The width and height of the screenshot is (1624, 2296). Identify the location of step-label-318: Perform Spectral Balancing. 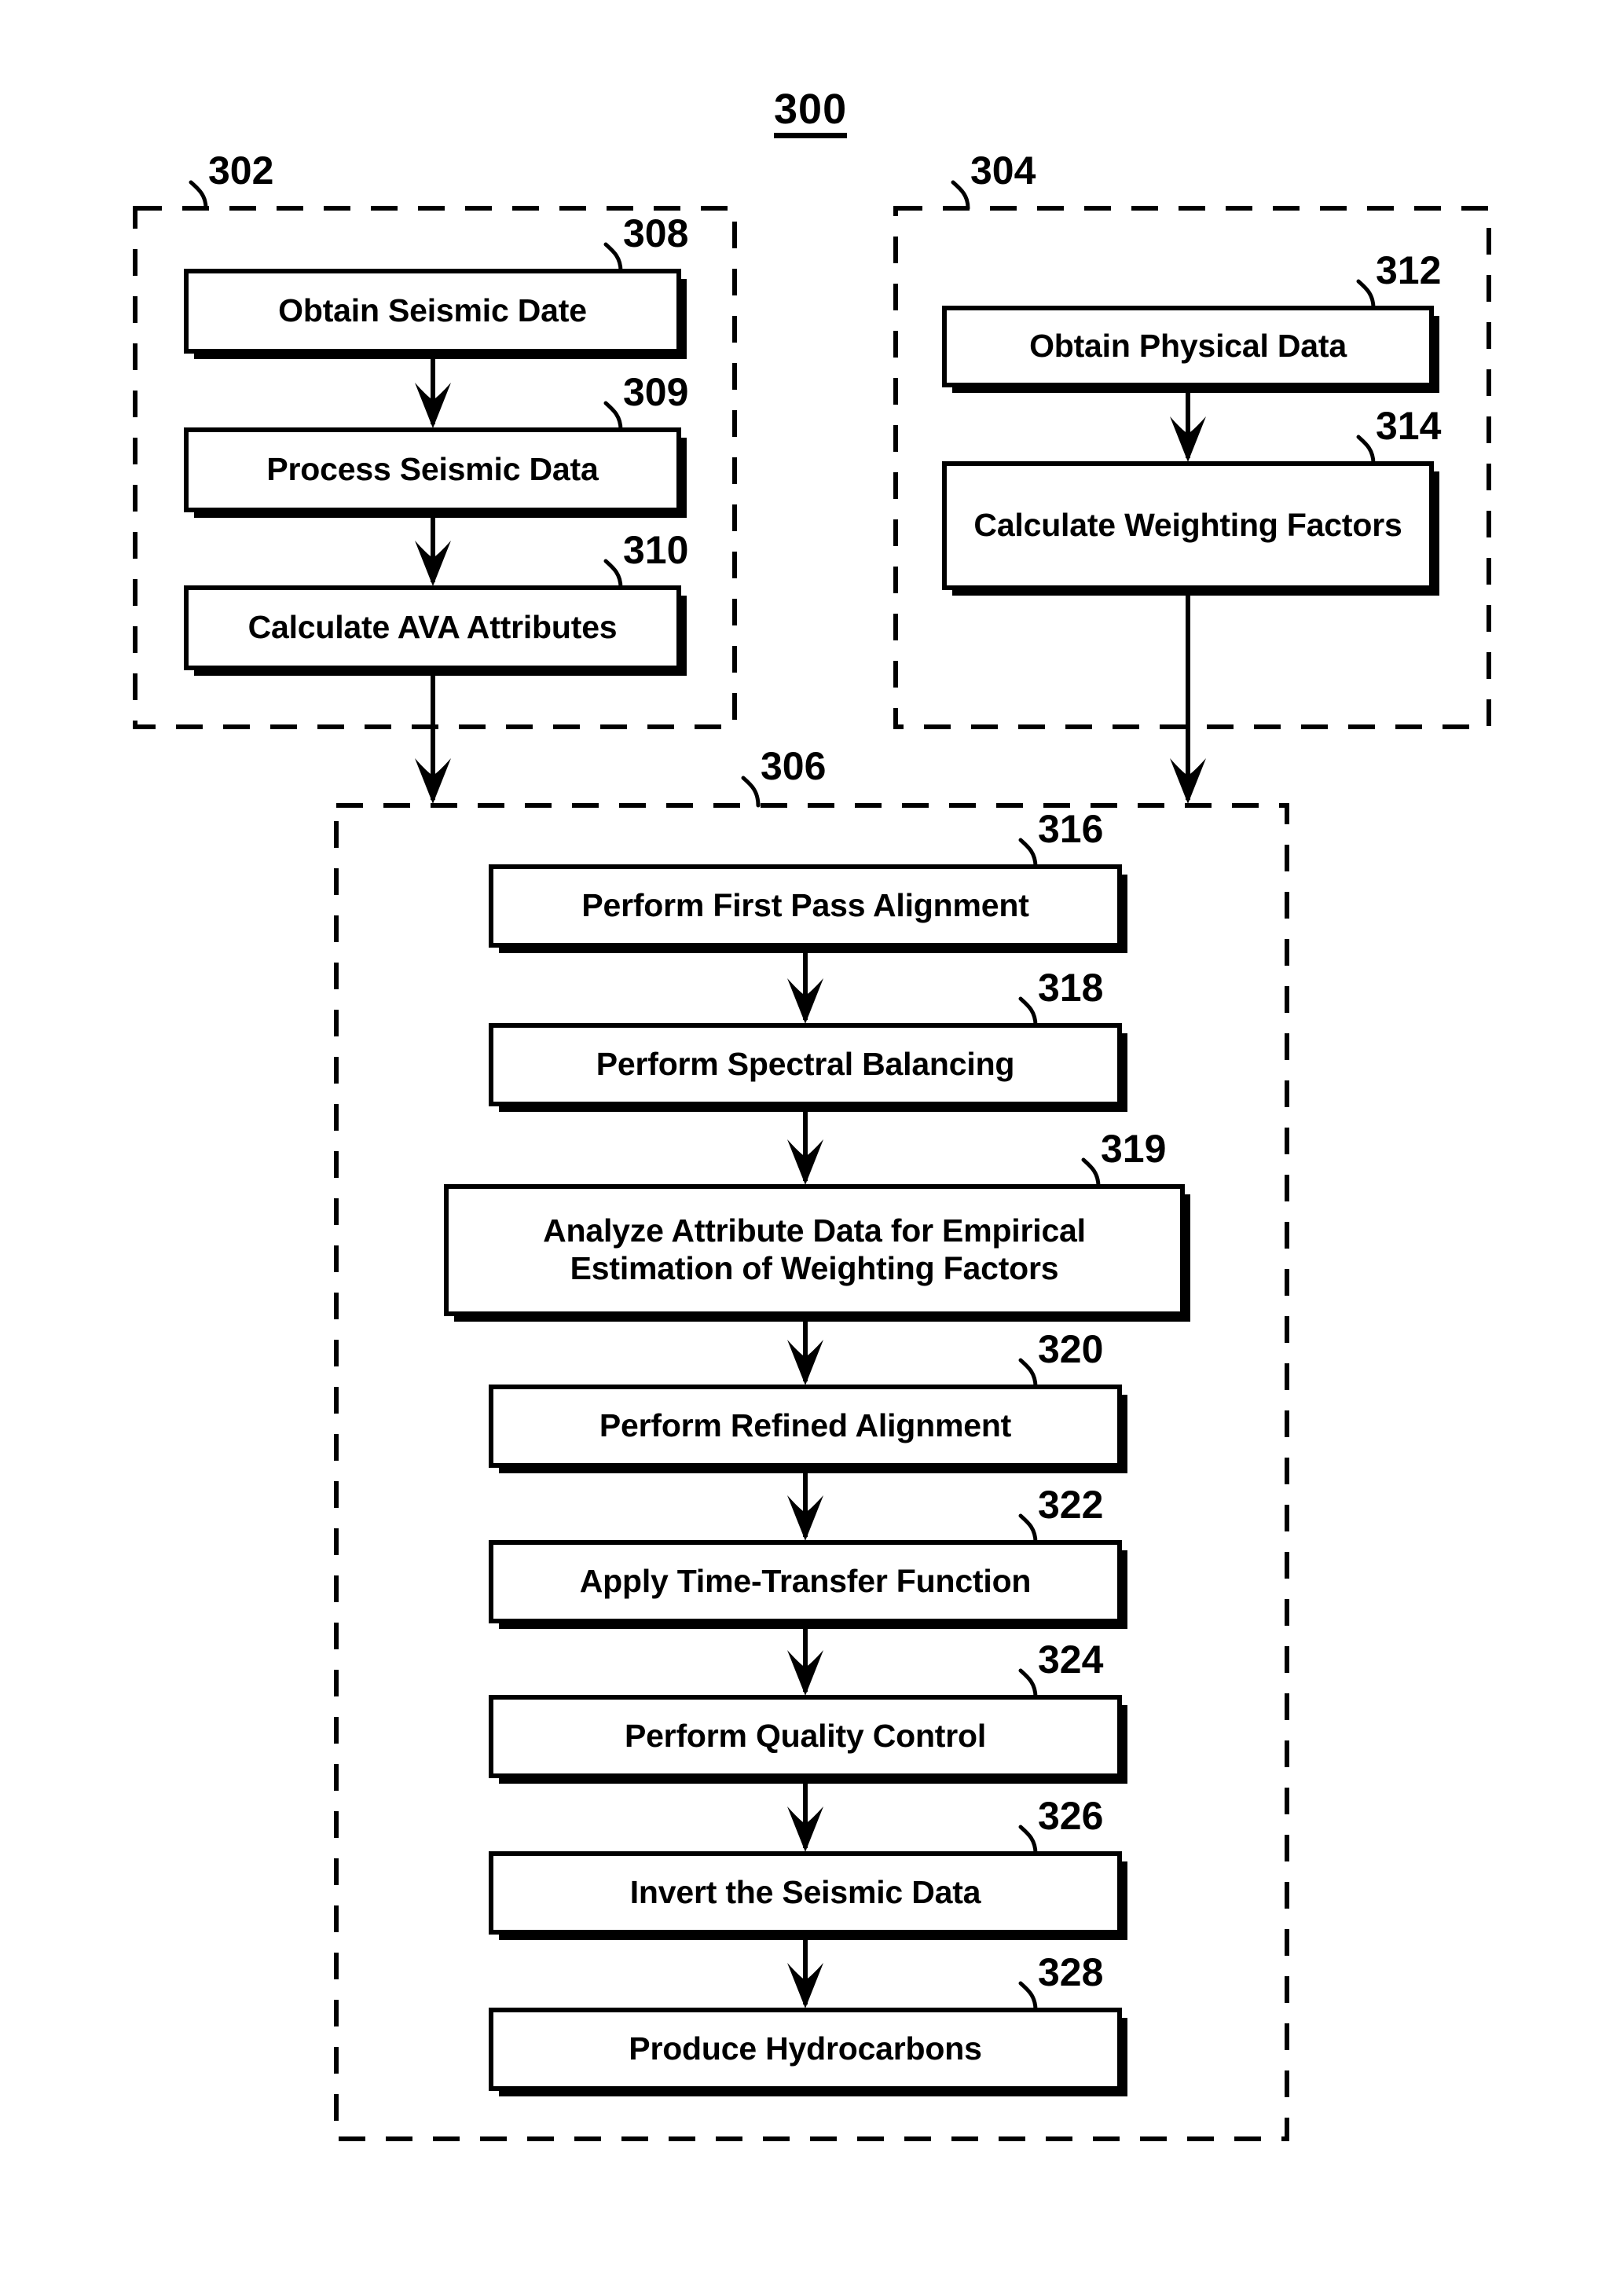
(805, 1064).